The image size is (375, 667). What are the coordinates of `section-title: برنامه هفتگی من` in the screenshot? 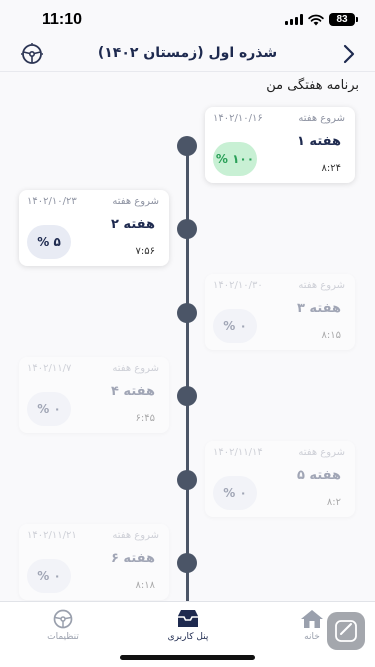 It's located at (312, 85).